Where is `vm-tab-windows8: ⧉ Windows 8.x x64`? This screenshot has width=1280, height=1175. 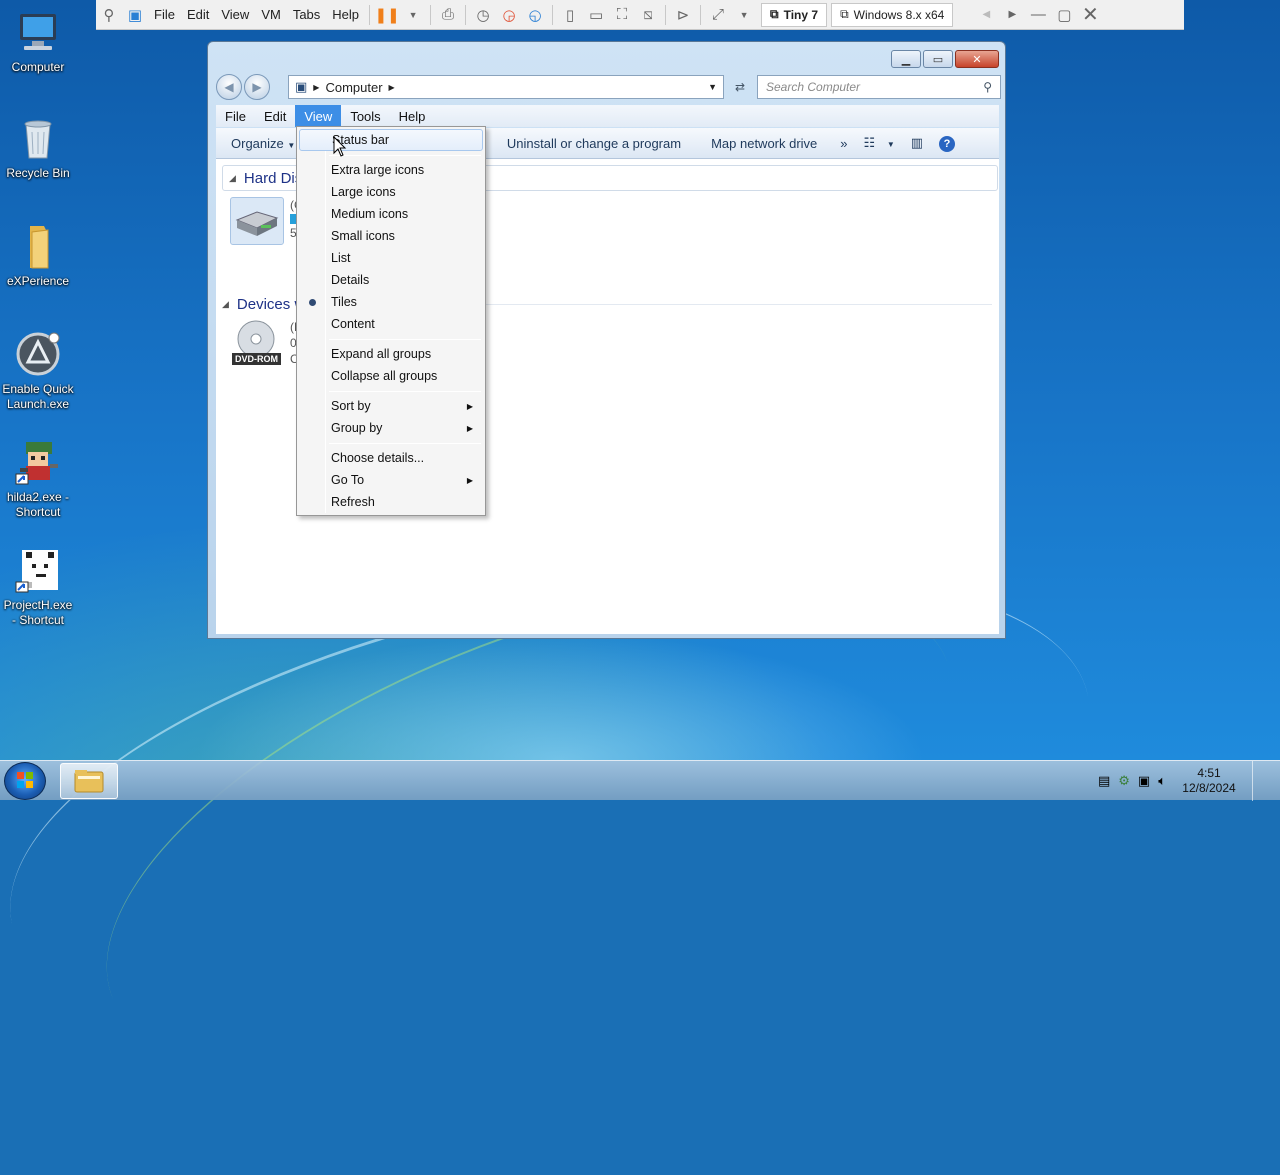 vm-tab-windows8: ⧉ Windows 8.x x64 is located at coordinates (892, 14).